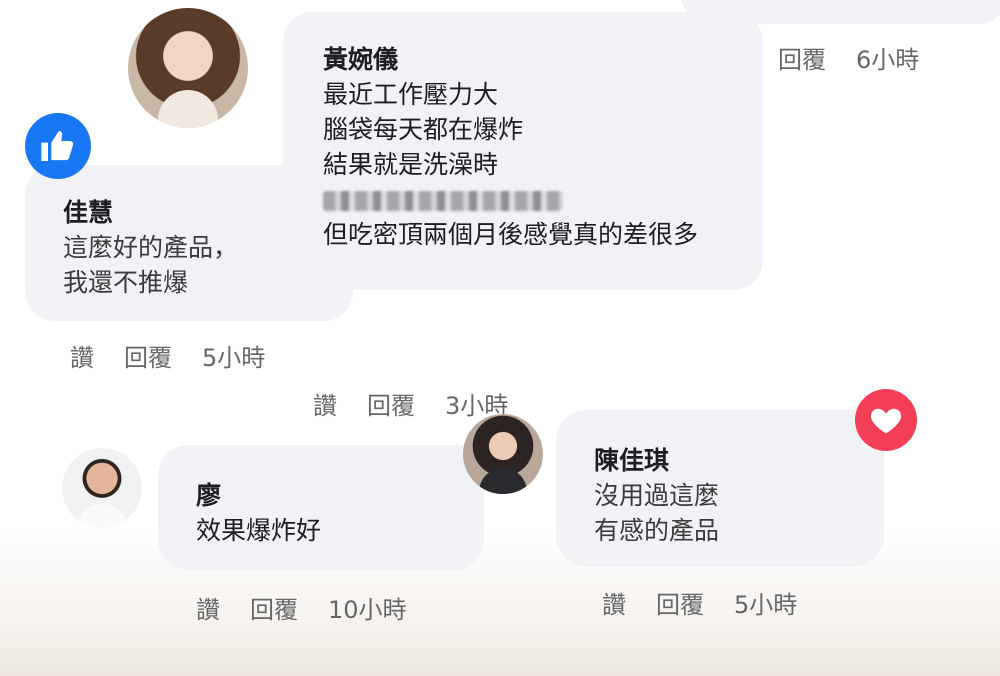 This screenshot has width=1000, height=676. Describe the element at coordinates (316, 607) in the screenshot. I see `comment-actions-liao: 讚 回覆 10小時` at that location.